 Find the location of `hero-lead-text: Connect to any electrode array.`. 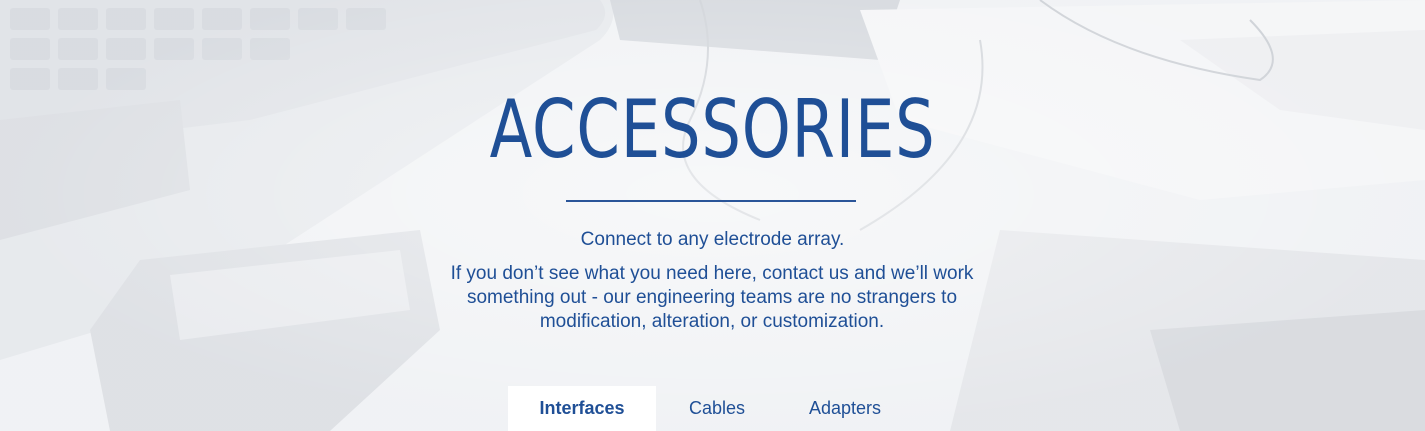

hero-lead-text: Connect to any electrode array. is located at coordinates (712, 239).